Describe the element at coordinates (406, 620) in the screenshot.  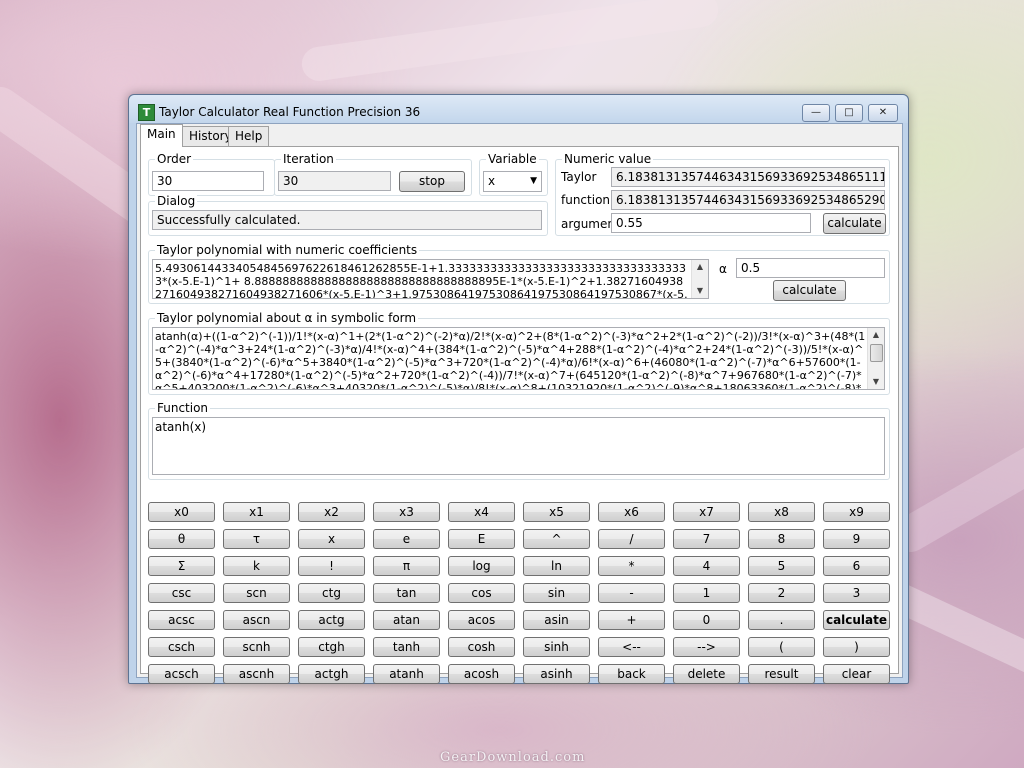
I see `key-button: atan` at that location.